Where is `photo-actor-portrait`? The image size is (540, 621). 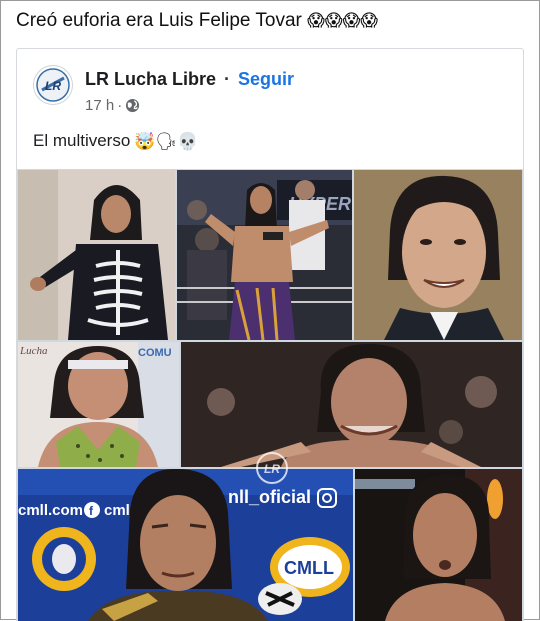 photo-actor-portrait is located at coordinates (438, 255).